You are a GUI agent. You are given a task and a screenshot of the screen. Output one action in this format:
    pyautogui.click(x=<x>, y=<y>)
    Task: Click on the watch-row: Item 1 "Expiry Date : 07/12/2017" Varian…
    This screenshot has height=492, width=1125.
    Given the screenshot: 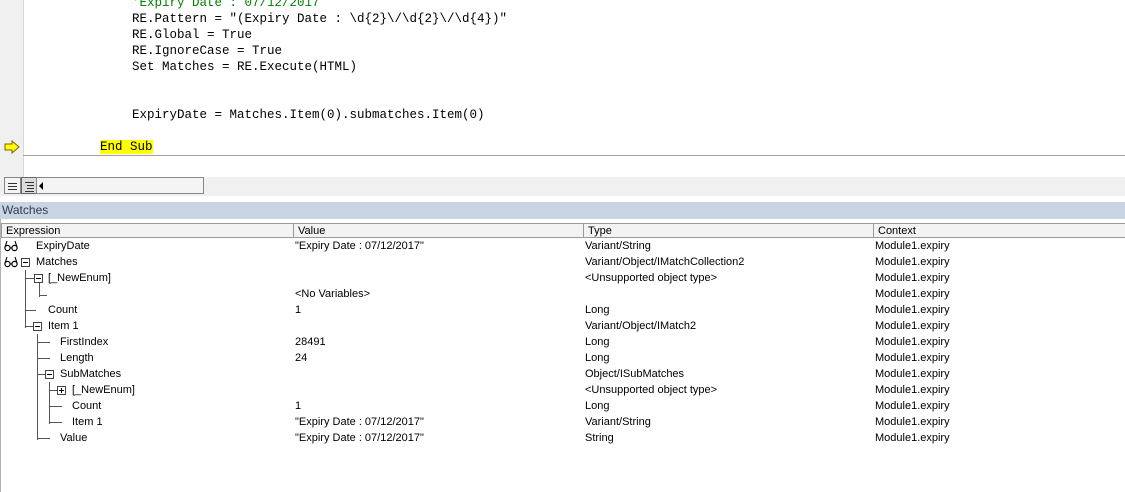 What is the action you would take?
    pyautogui.click(x=563, y=422)
    